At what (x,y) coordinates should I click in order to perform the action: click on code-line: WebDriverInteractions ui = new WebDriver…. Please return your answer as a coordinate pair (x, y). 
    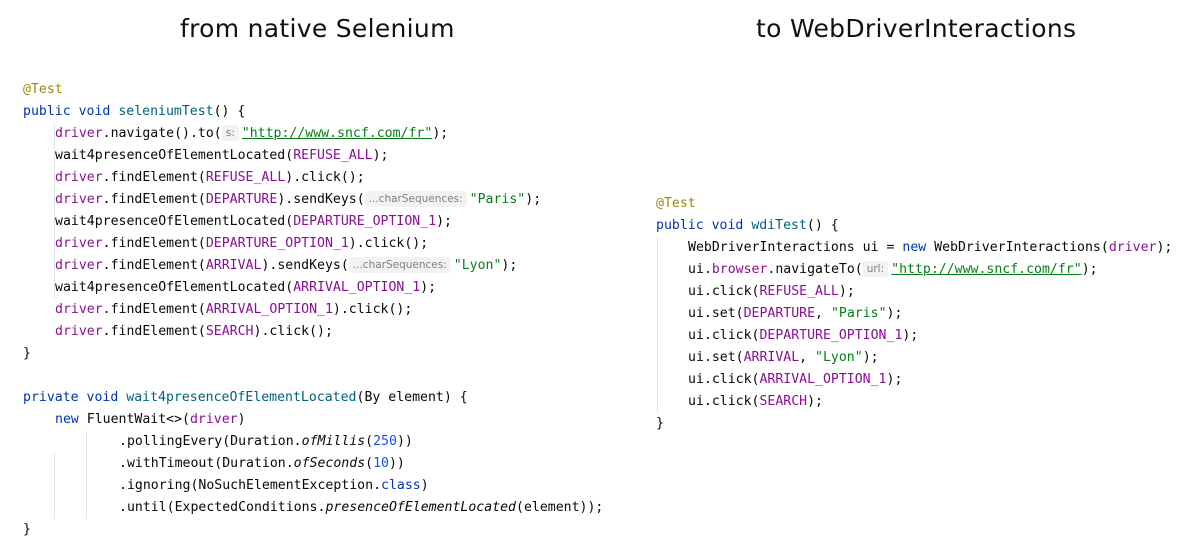
    Looking at the image, I should click on (926, 248).